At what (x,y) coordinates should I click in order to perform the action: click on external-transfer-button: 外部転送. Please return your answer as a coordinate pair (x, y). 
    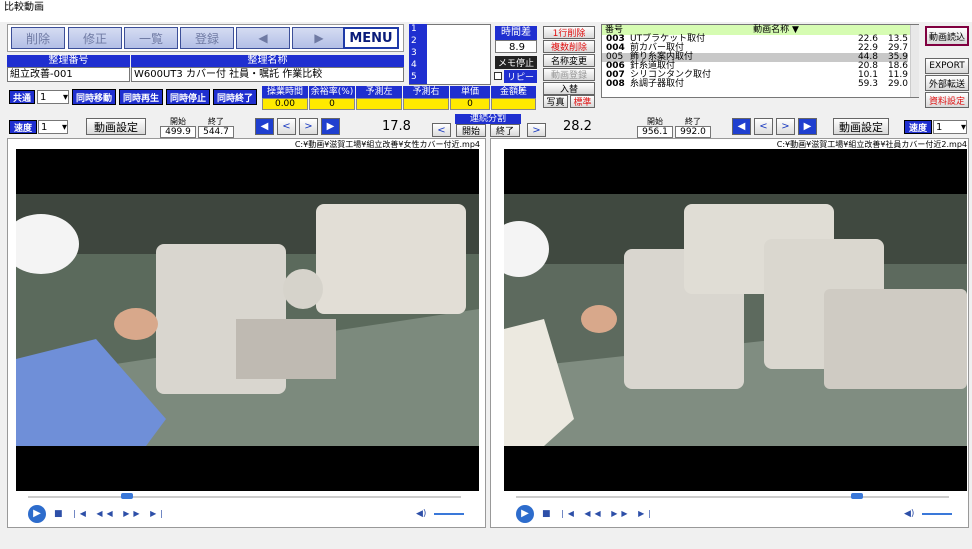
    Looking at the image, I should click on (947, 83).